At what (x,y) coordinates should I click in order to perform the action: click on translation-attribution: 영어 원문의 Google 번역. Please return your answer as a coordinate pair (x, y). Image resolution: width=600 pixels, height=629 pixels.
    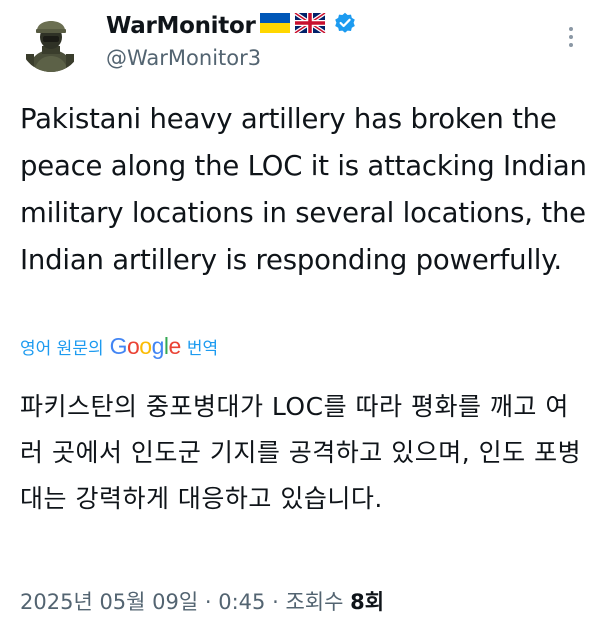
    Looking at the image, I should click on (119, 346).